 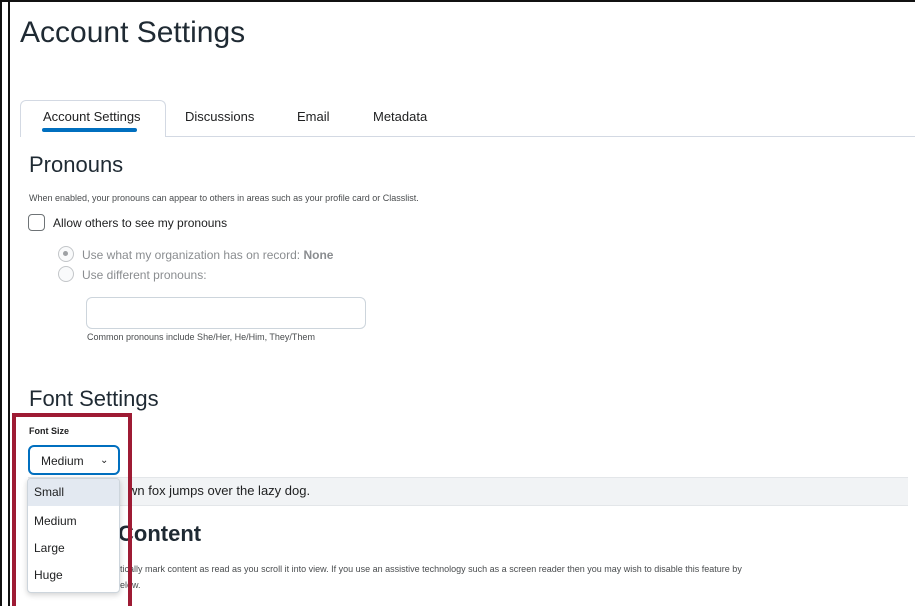 What do you see at coordinates (144, 275) in the screenshot?
I see `radio-different-pronouns-label: Use different pronouns:` at bounding box center [144, 275].